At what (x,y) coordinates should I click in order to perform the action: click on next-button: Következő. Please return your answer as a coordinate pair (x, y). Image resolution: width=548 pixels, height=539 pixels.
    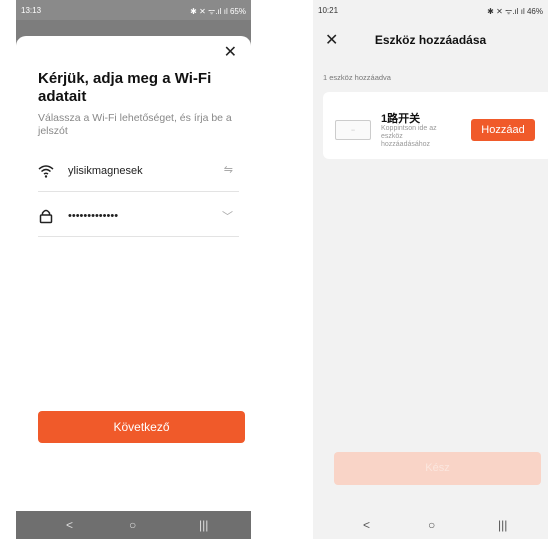
    Looking at the image, I should click on (141, 427).